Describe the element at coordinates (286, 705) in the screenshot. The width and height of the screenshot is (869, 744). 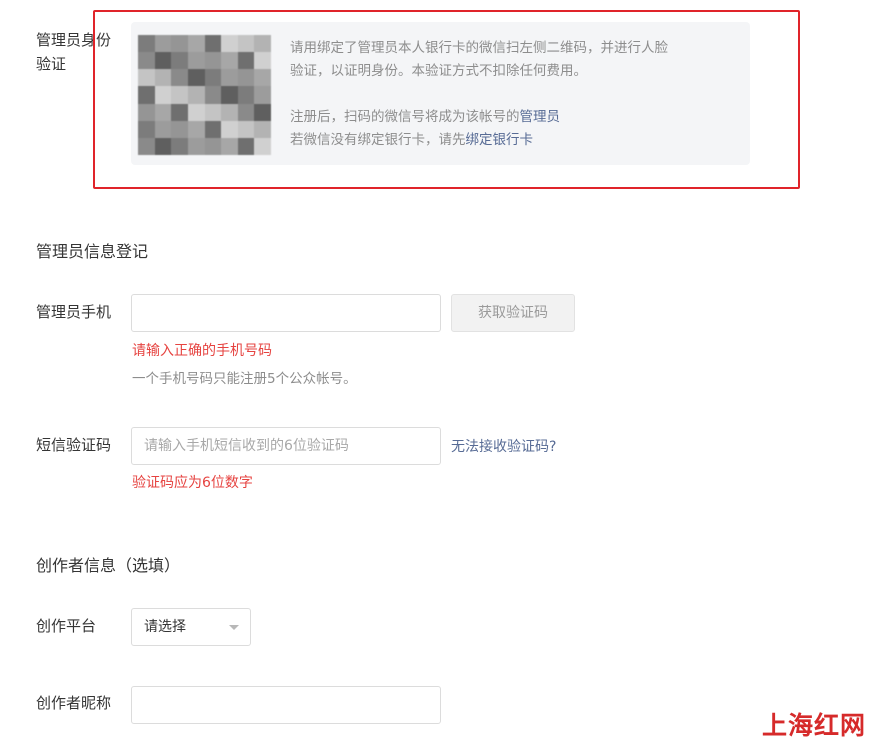
I see `nickname-input` at that location.